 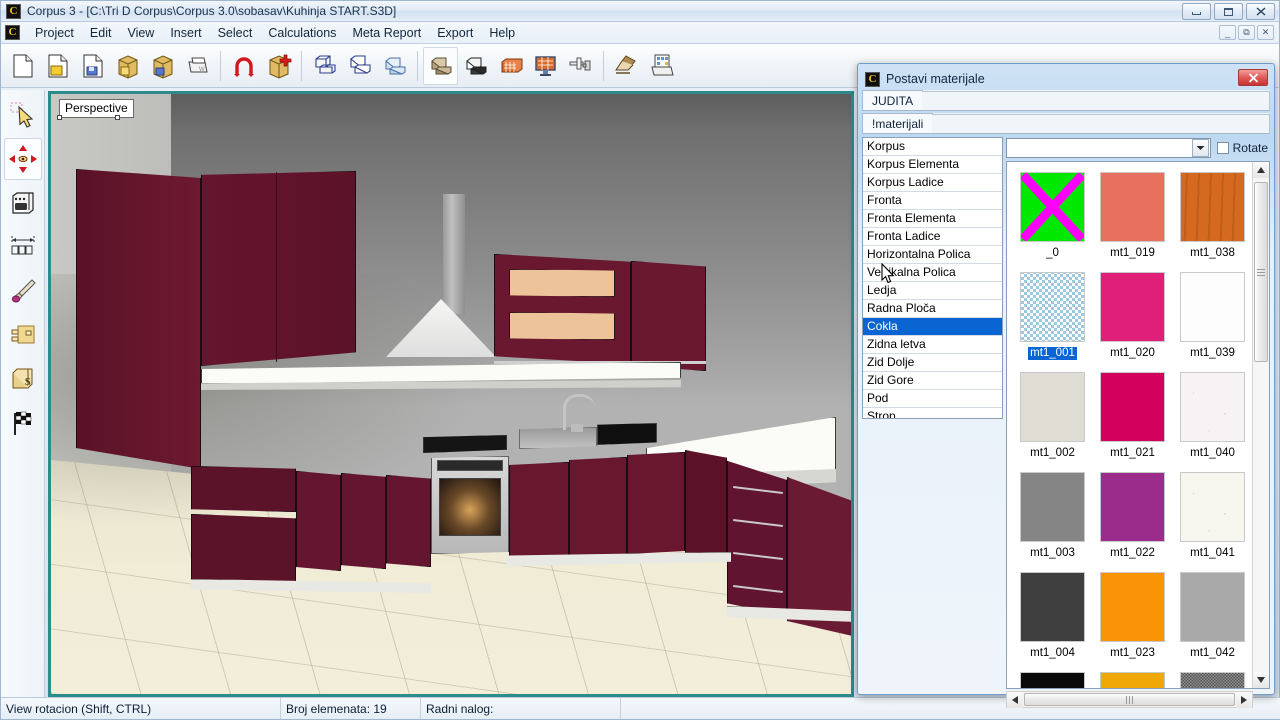 I want to click on wall-cabinet-right-solid, so click(x=668, y=316).